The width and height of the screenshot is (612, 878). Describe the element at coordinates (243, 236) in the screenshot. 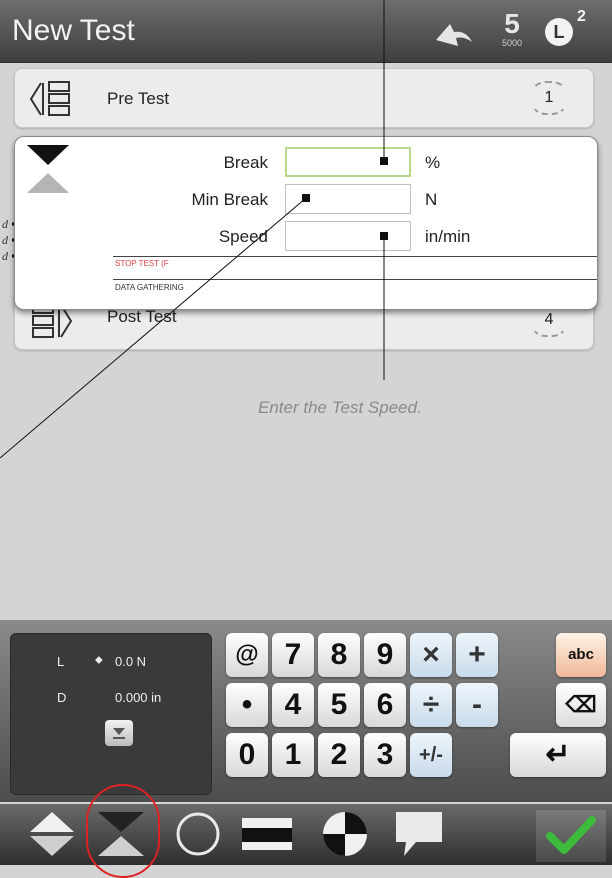

I see `speed-label: Speed` at that location.